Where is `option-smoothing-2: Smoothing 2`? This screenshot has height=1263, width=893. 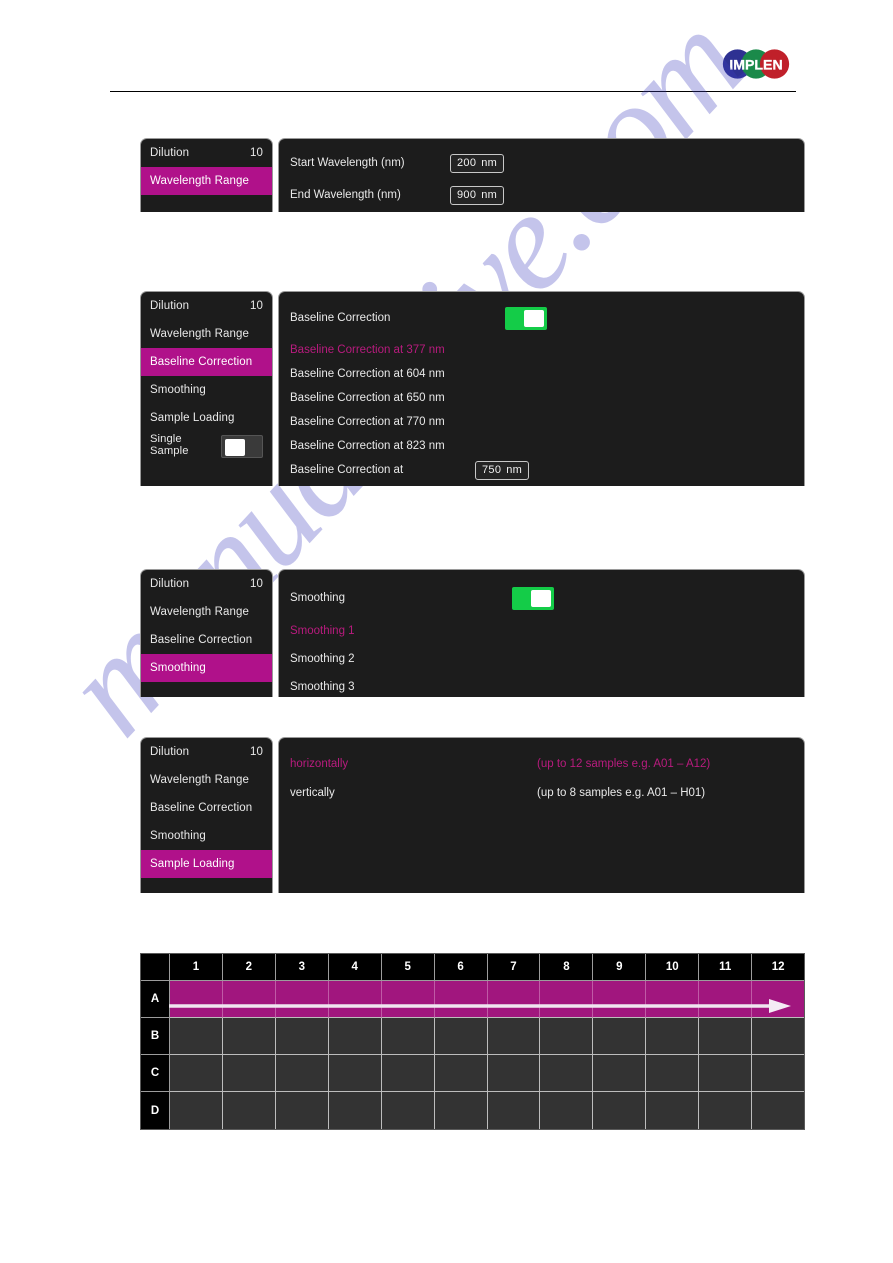
option-smoothing-2: Smoothing 2 is located at coordinates (541, 659).